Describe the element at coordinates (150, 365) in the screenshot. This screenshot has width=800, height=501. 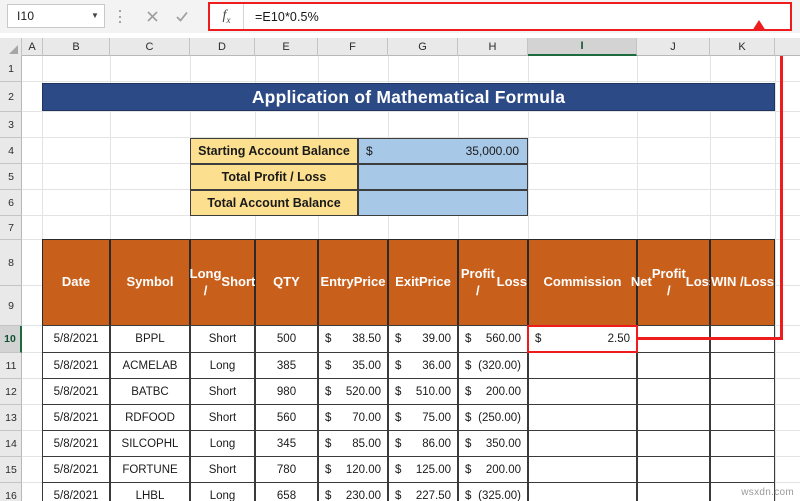
I see `cell-symbol: ACMELAB` at that location.